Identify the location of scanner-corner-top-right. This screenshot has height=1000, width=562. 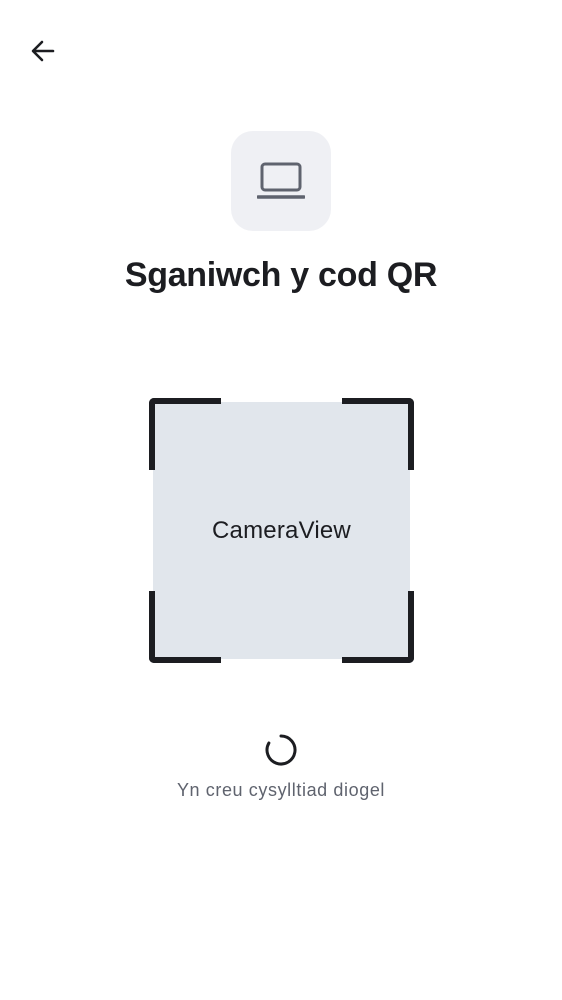
(378, 434).